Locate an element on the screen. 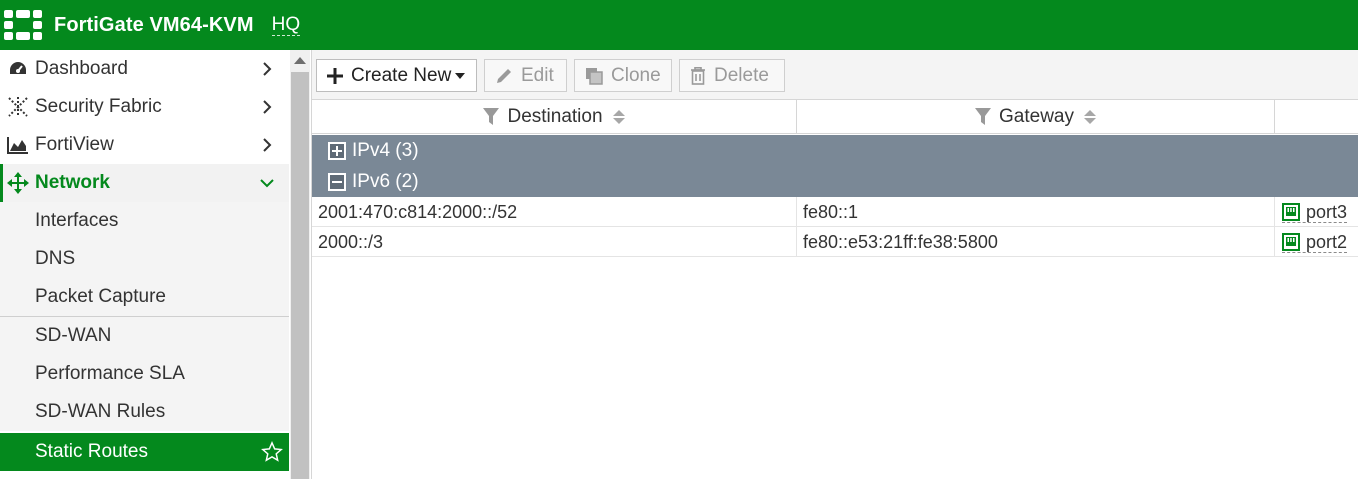 The image size is (1358, 479). sidebar-item-label: Security Fabric is located at coordinates (98, 106).